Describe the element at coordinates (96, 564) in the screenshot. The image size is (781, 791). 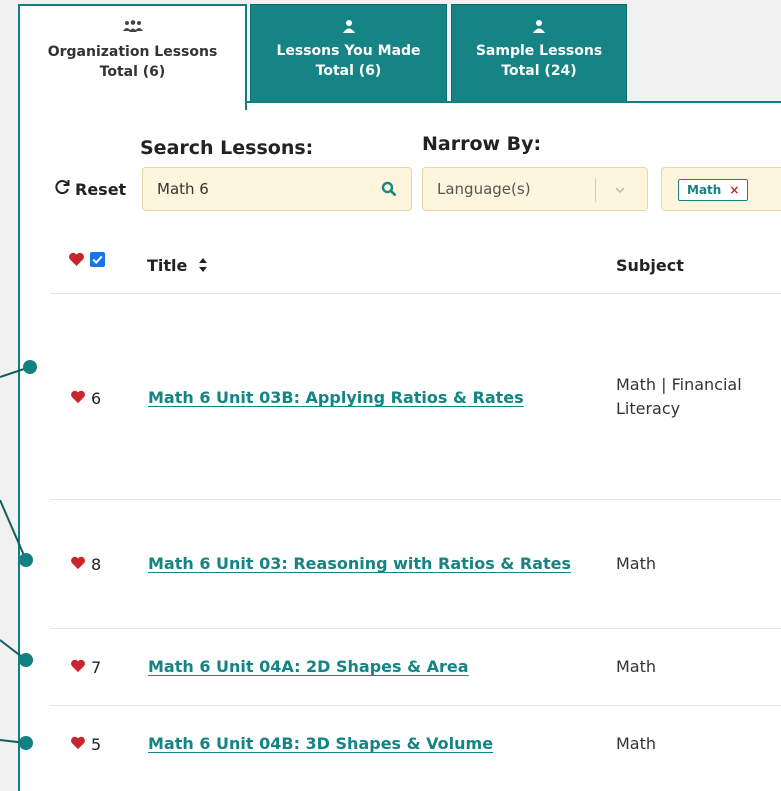
I see `favorite-count-value: 8` at that location.